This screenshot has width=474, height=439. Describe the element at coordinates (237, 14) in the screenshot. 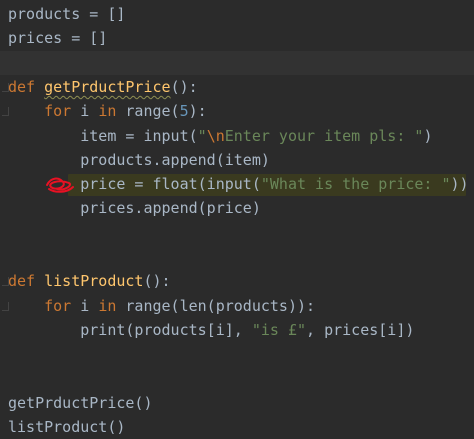

I see `code-line: products = []` at that location.